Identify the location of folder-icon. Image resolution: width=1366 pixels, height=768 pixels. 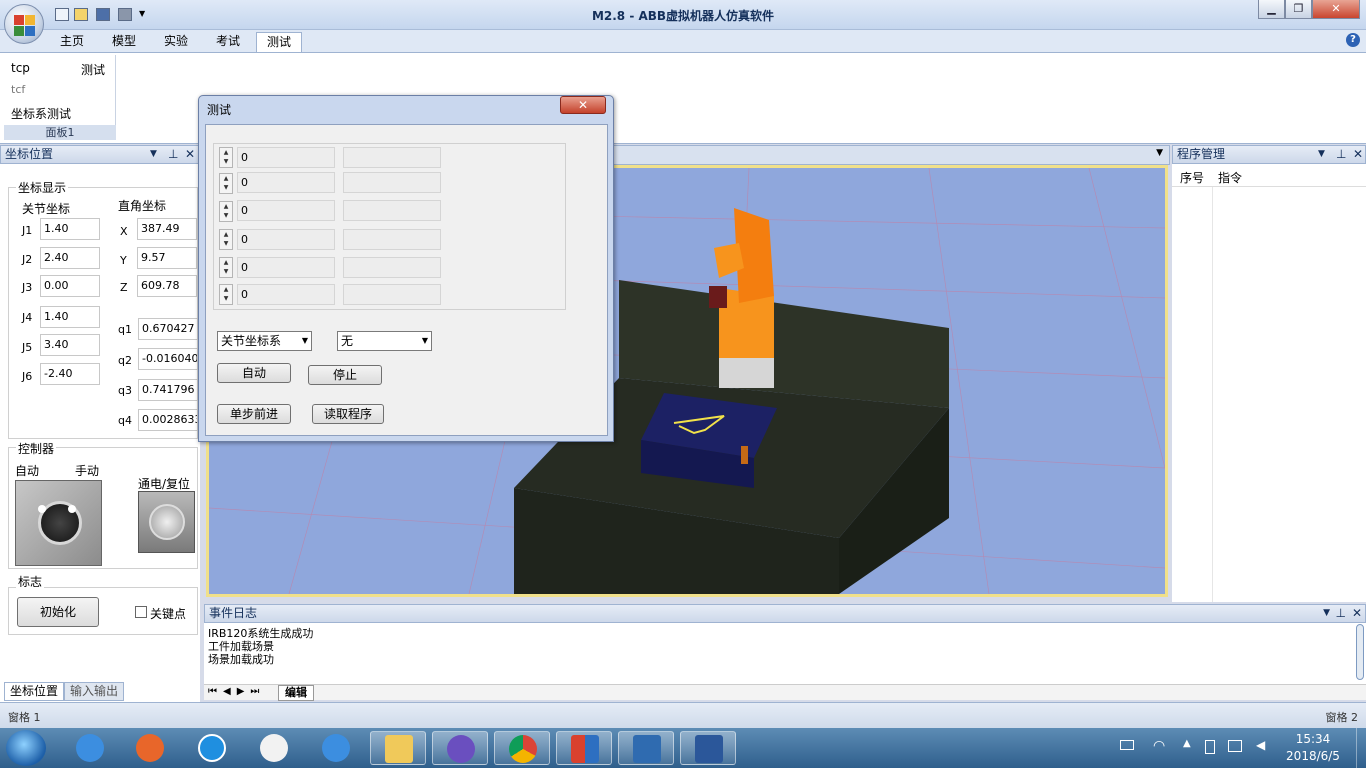
(399, 749).